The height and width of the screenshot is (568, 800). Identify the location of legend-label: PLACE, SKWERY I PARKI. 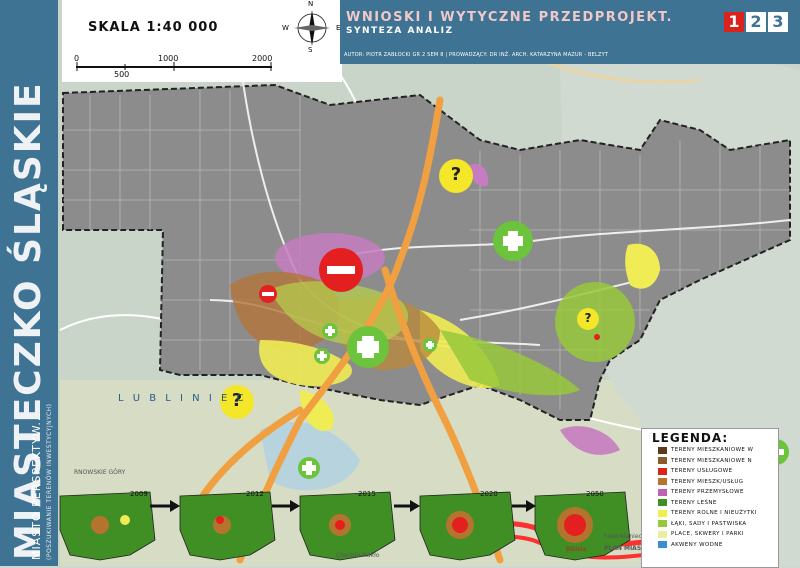
(707, 534).